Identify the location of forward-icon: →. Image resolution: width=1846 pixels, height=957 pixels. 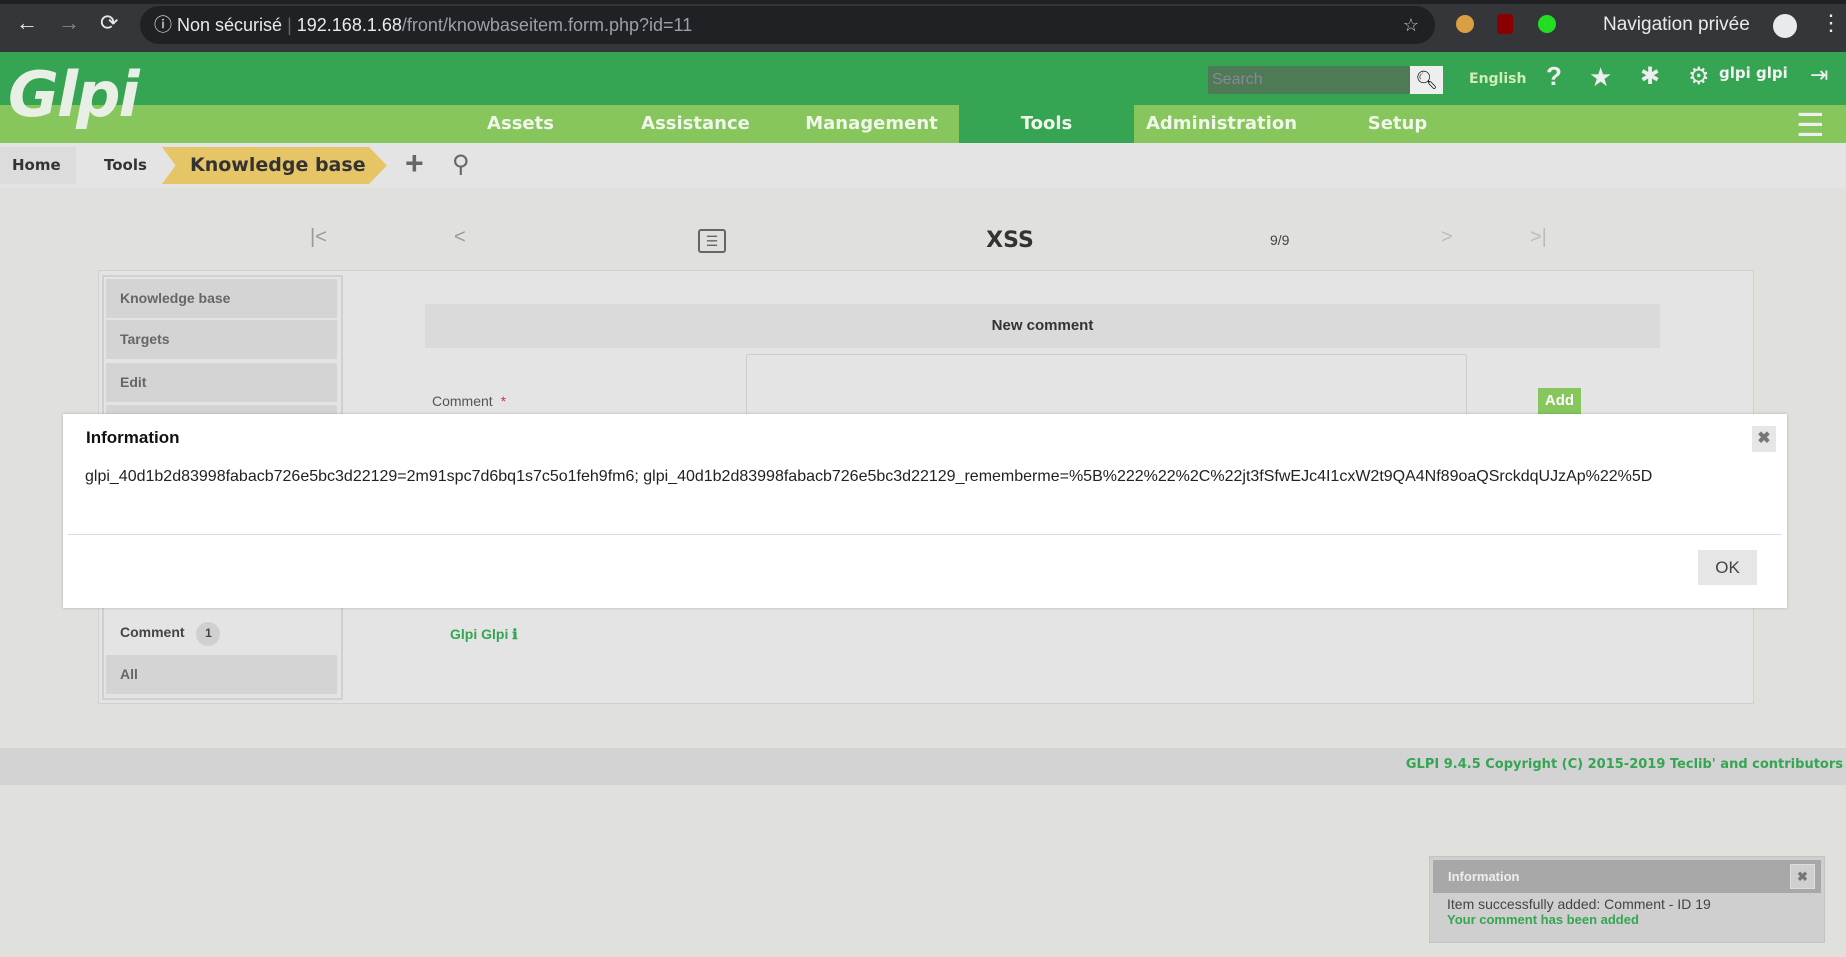
(69, 23).